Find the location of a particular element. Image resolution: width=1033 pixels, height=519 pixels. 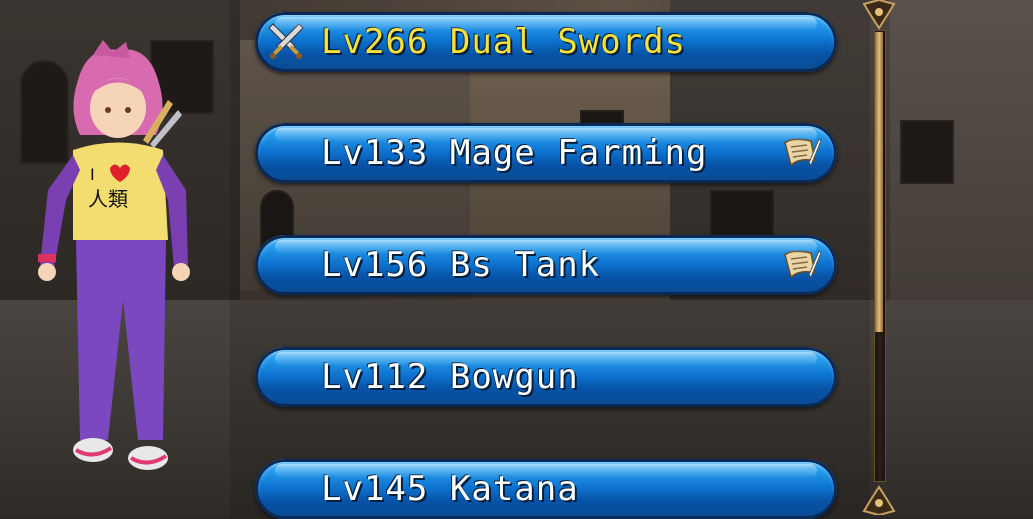

scrollbar-bottom-ornament is located at coordinates (879, 500).